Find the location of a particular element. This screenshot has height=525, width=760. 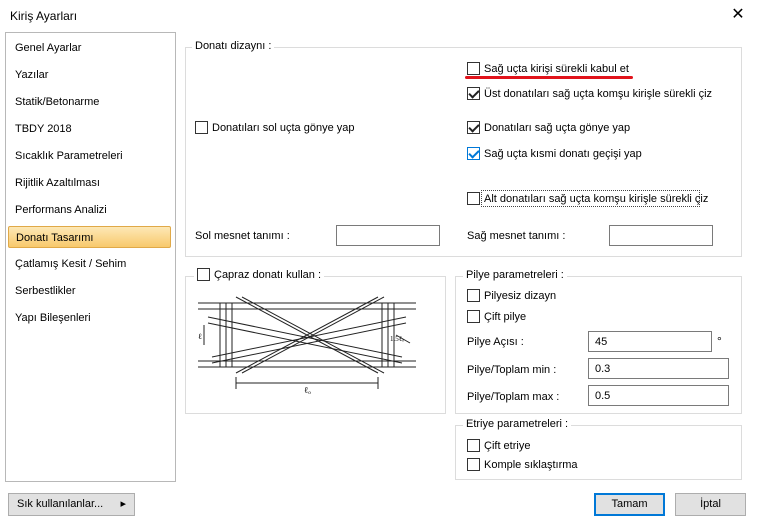

sidebar-item-statik-betonarme: Statik/Betonarme is located at coordinates (89, 102).